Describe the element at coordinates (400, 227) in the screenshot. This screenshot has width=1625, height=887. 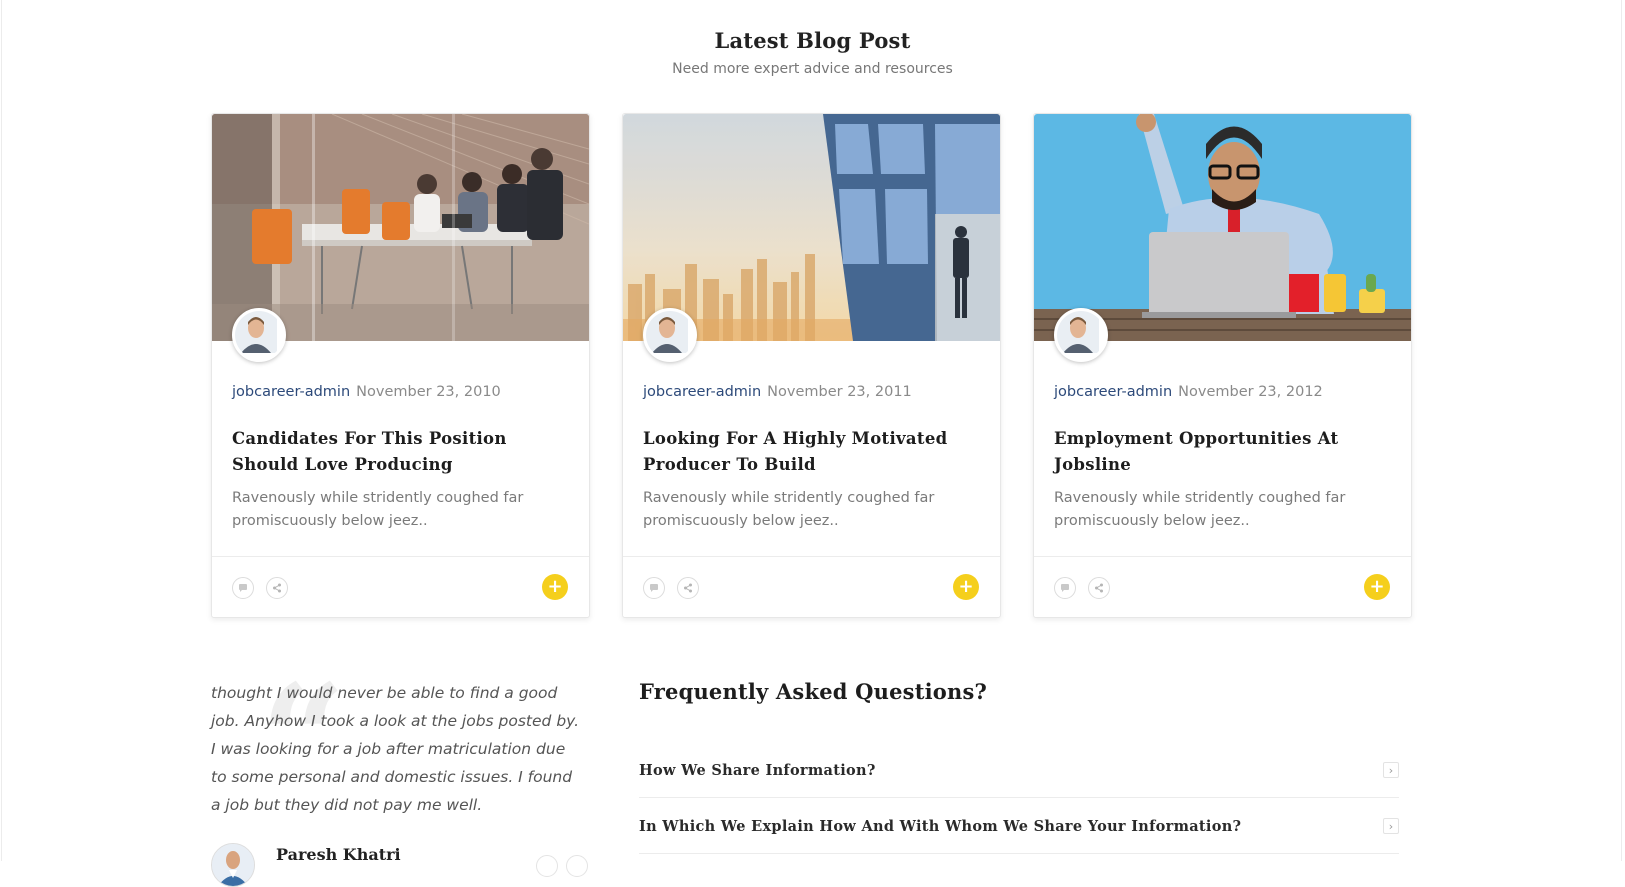
I see `blog-image-office` at that location.